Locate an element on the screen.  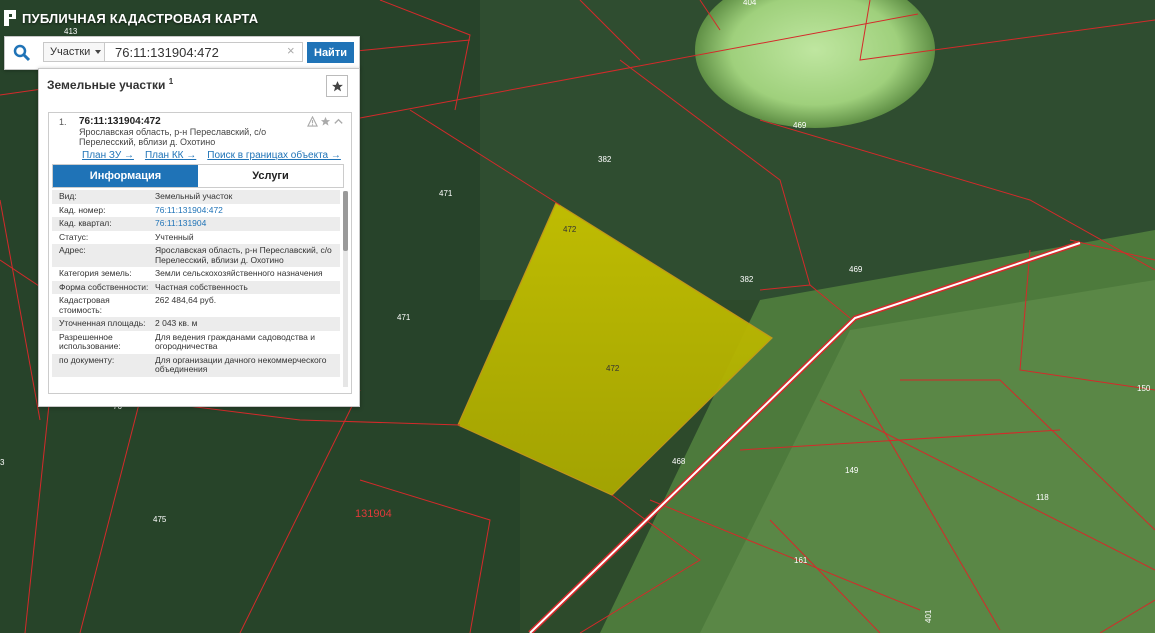
app-titlebar: ПУБЛИЧНАЯ КАДАСТРОВАЯ КАРТА is located at coordinates (131, 18).